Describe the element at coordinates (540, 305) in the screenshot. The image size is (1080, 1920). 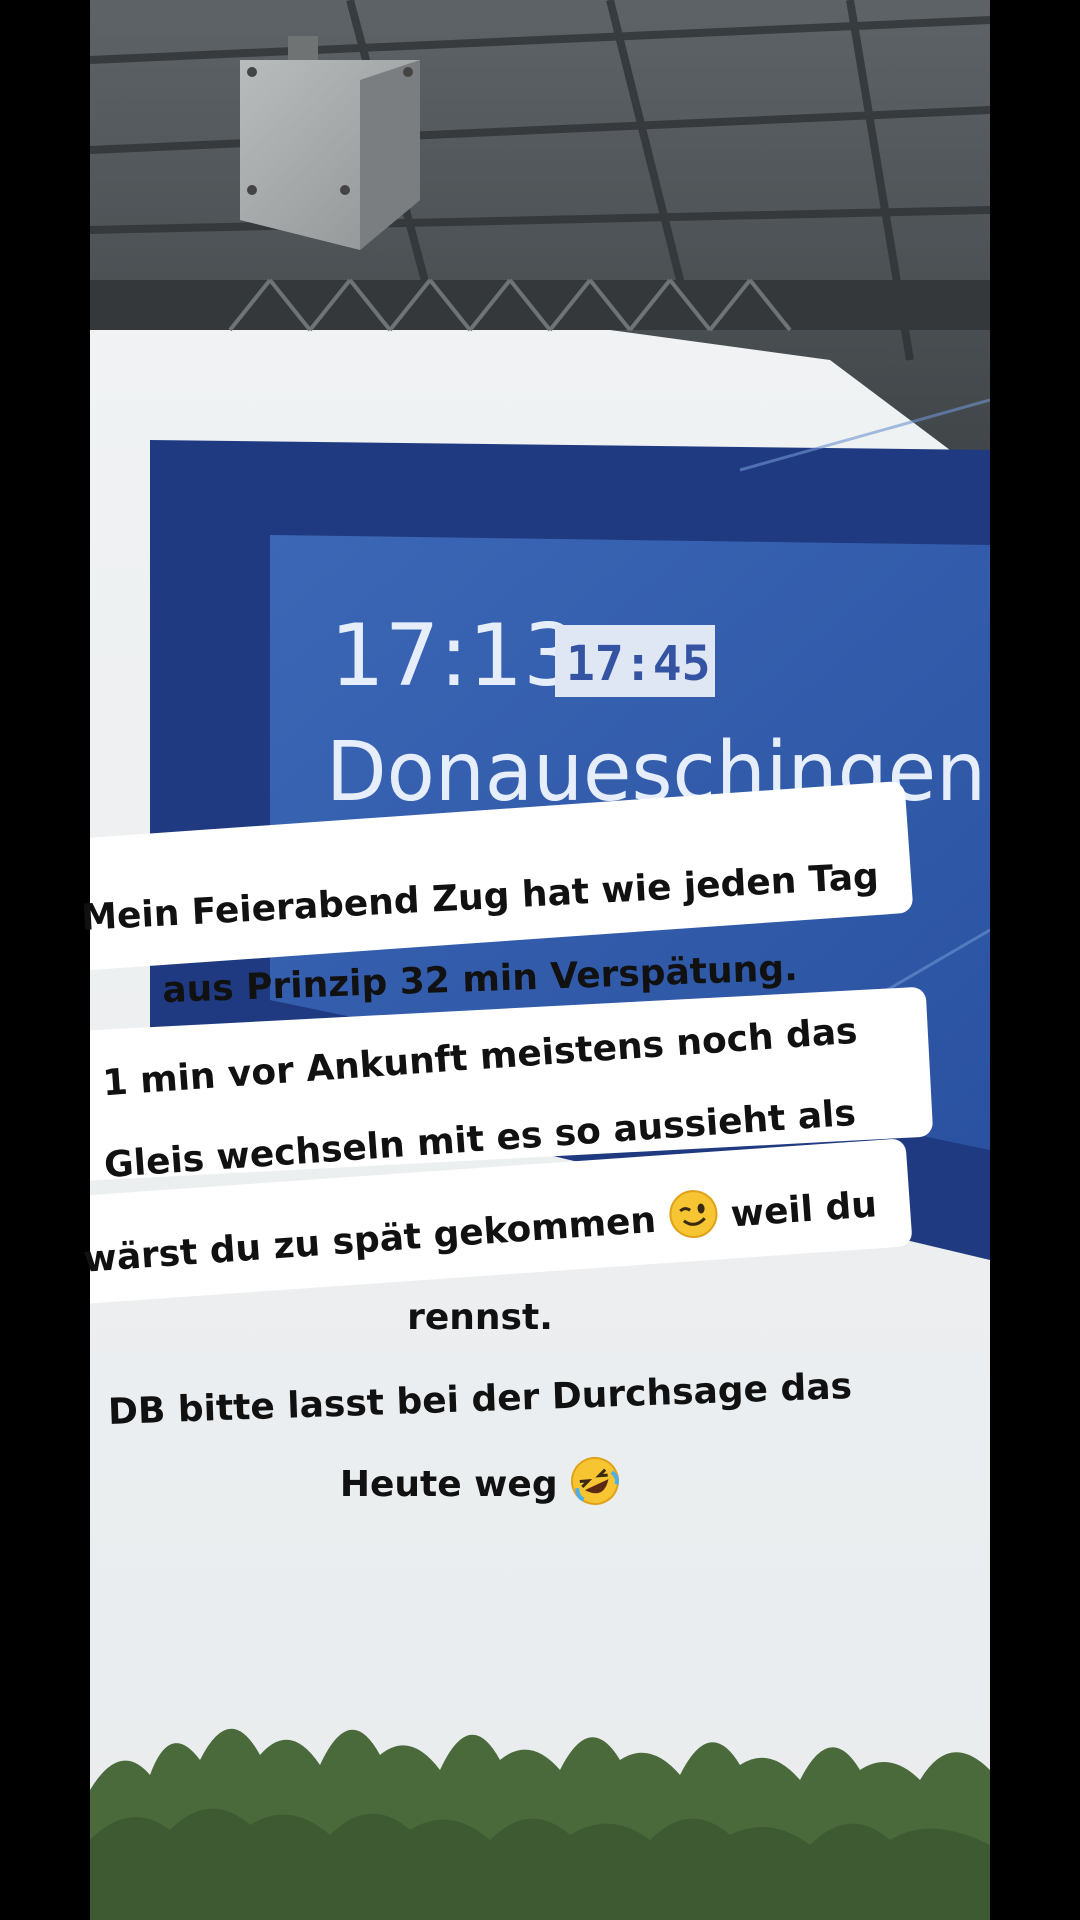
I see `roof-girder` at that location.